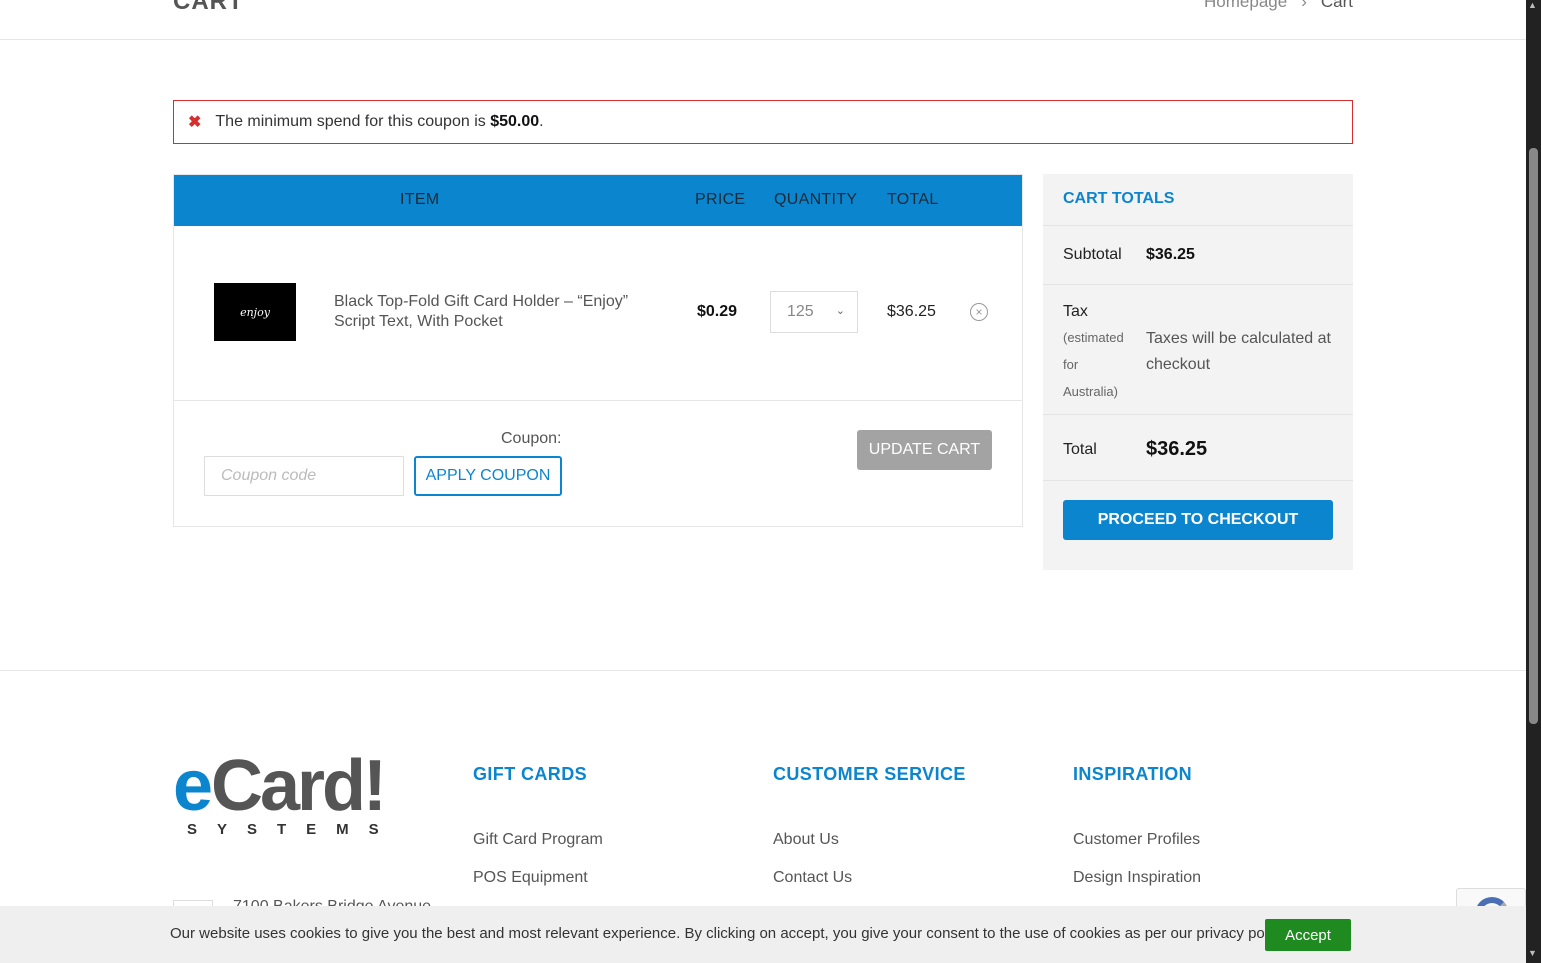  What do you see at coordinates (979, 312) in the screenshot?
I see `remove-item-icon: ×` at bounding box center [979, 312].